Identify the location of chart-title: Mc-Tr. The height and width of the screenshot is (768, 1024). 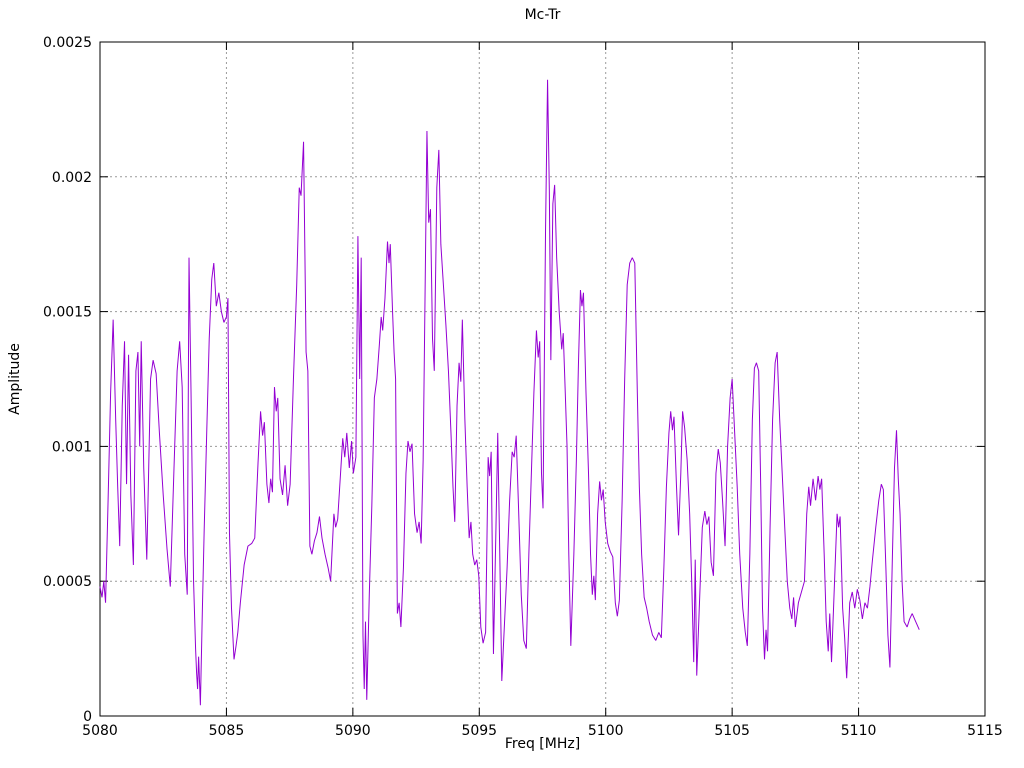
(542, 15).